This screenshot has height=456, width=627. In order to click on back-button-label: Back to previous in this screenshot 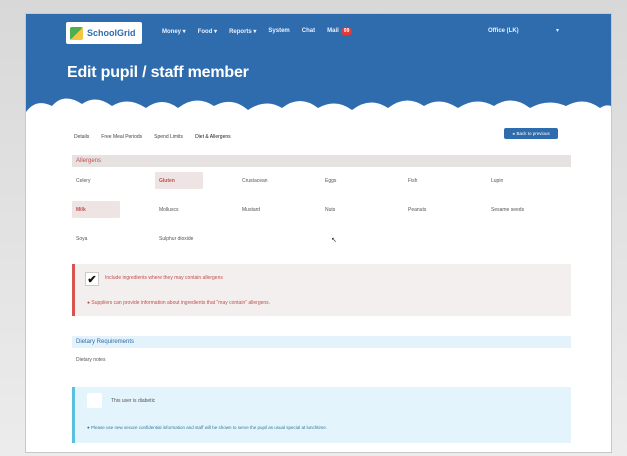, I will do `click(533, 133)`.